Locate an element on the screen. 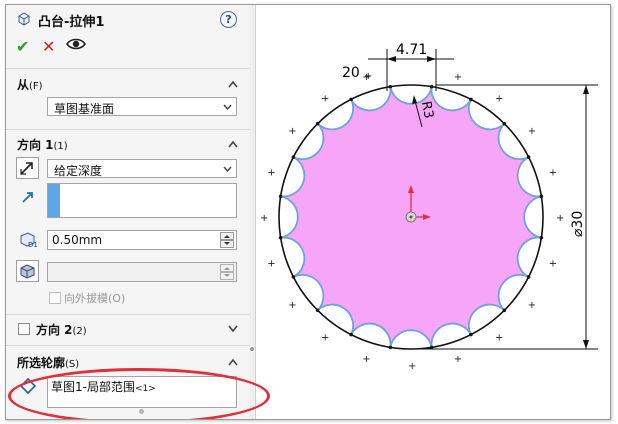 This screenshot has height=424, width=618. depth-value: 0.50mm is located at coordinates (77, 240).